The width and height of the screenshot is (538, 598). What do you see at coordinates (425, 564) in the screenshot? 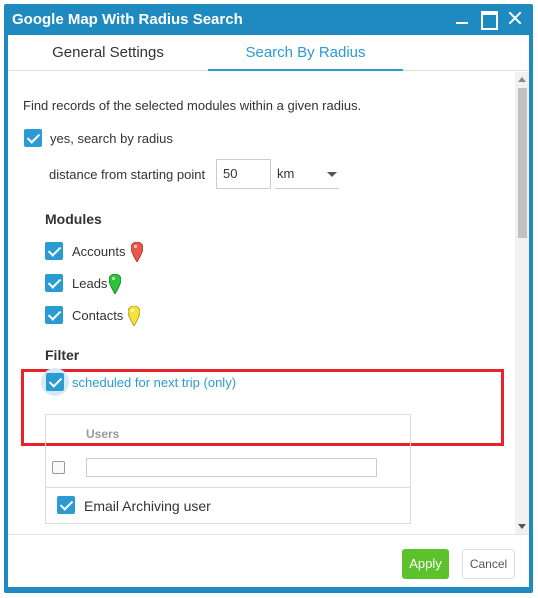
I see `apply-button: Apply` at bounding box center [425, 564].